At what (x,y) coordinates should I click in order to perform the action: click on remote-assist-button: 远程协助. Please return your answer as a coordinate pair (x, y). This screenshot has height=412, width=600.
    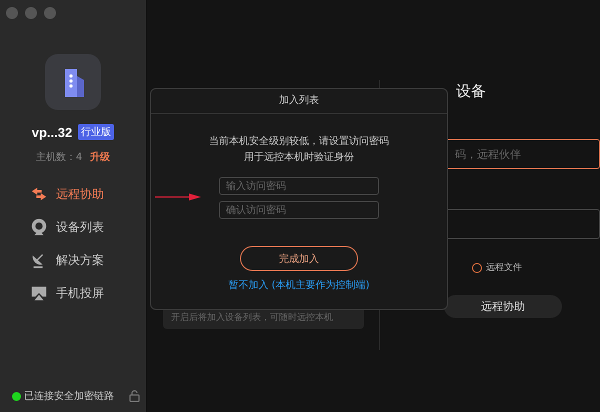
    Looking at the image, I should click on (503, 306).